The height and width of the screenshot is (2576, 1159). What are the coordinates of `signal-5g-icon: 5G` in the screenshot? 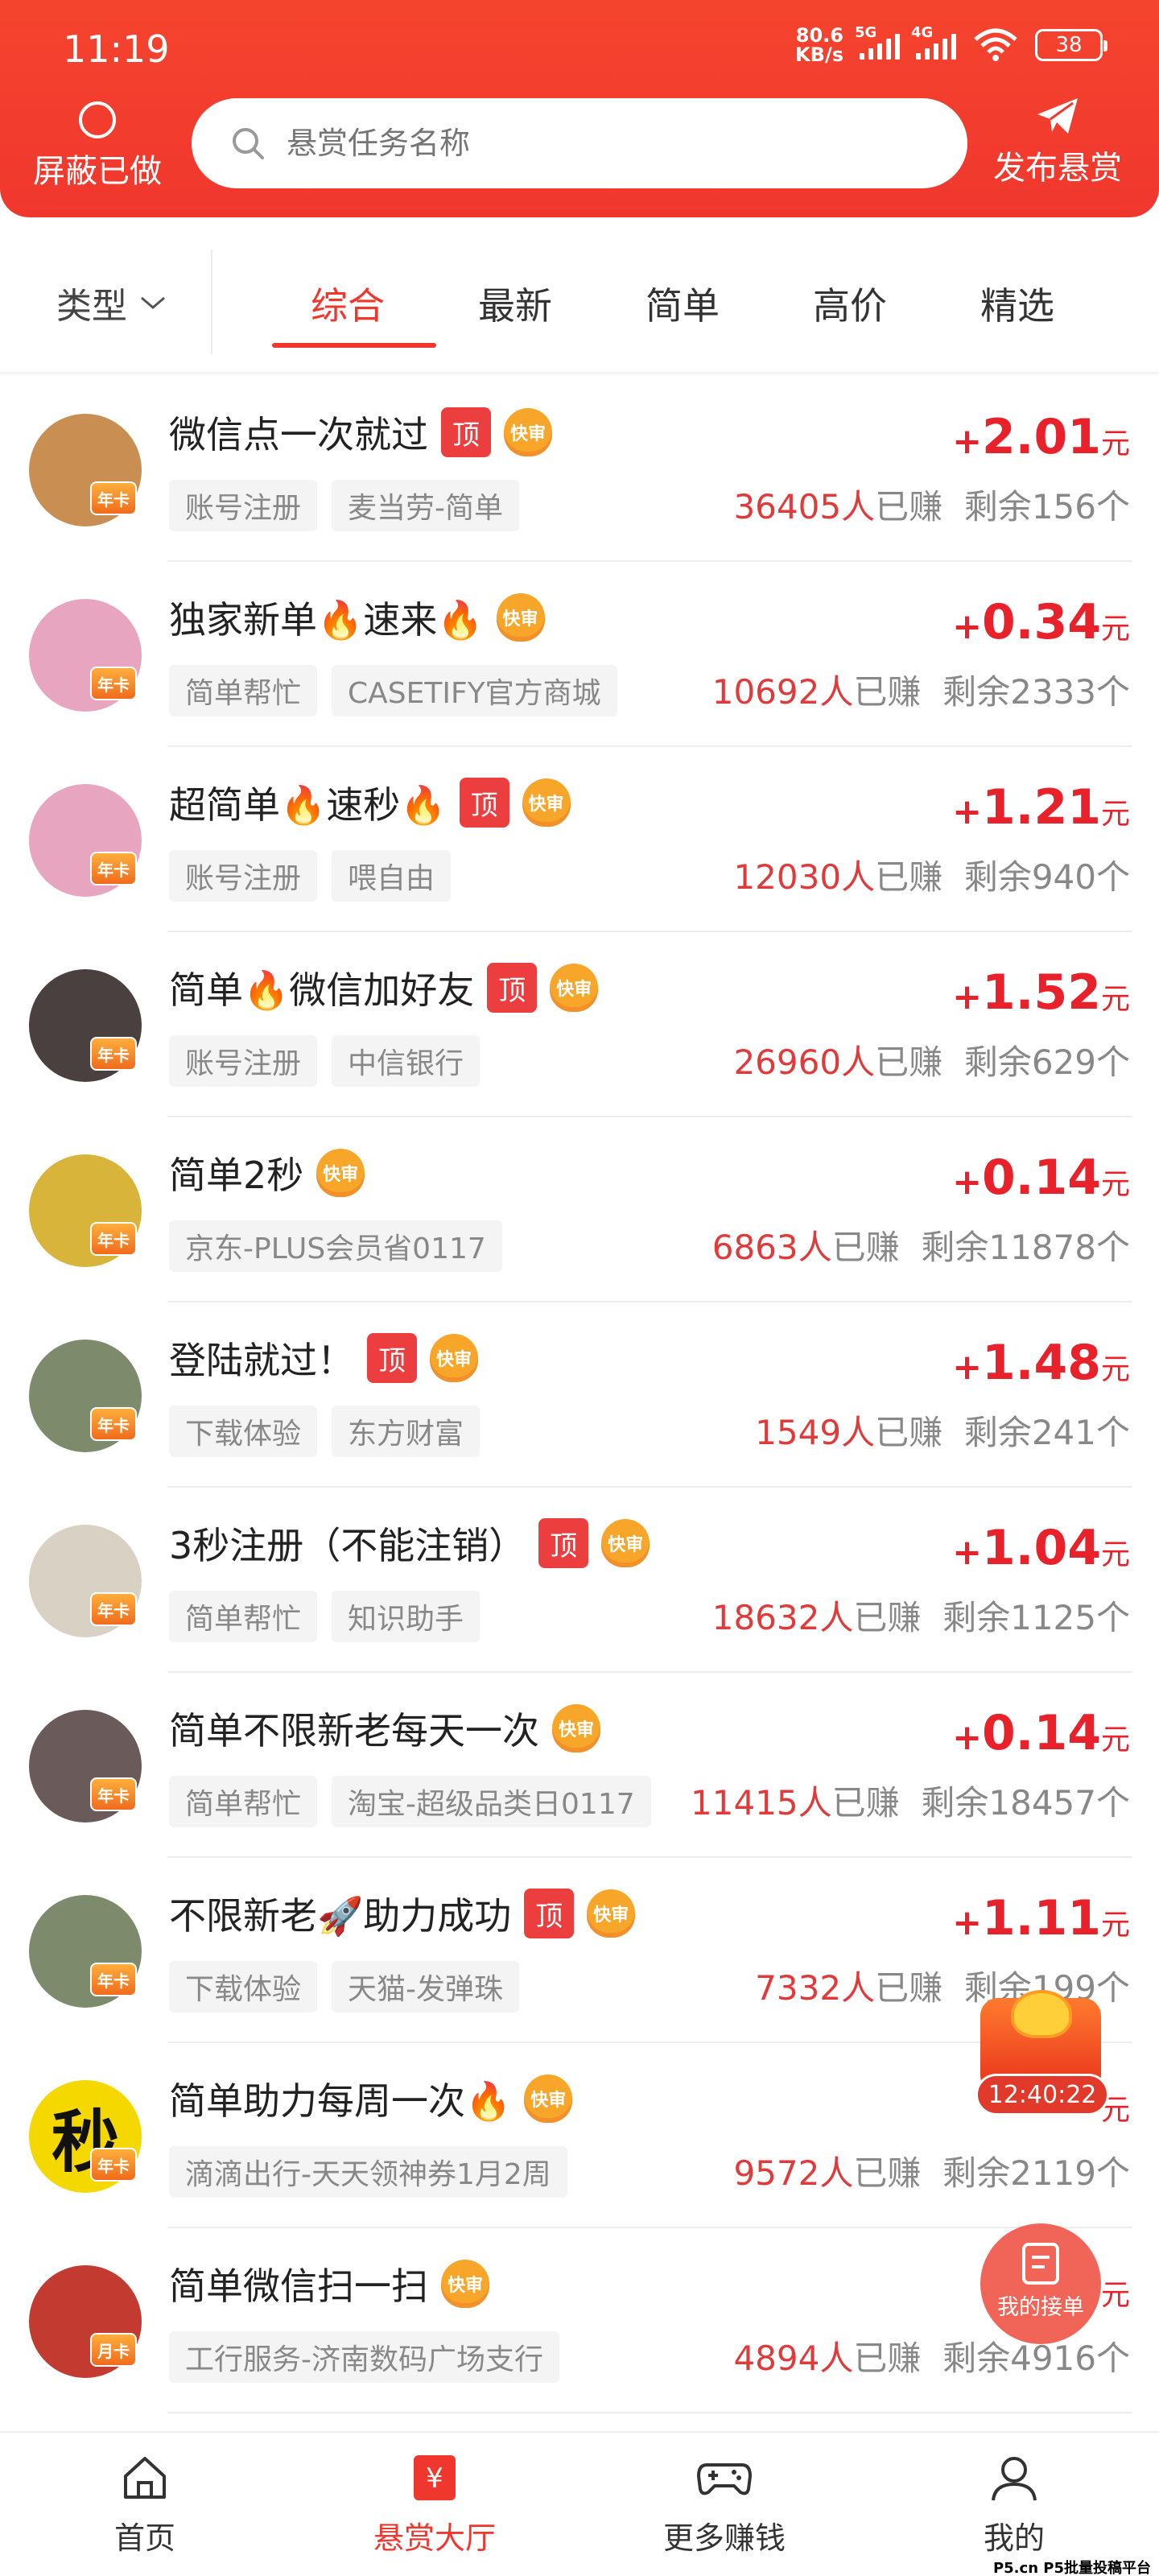 It's located at (878, 42).